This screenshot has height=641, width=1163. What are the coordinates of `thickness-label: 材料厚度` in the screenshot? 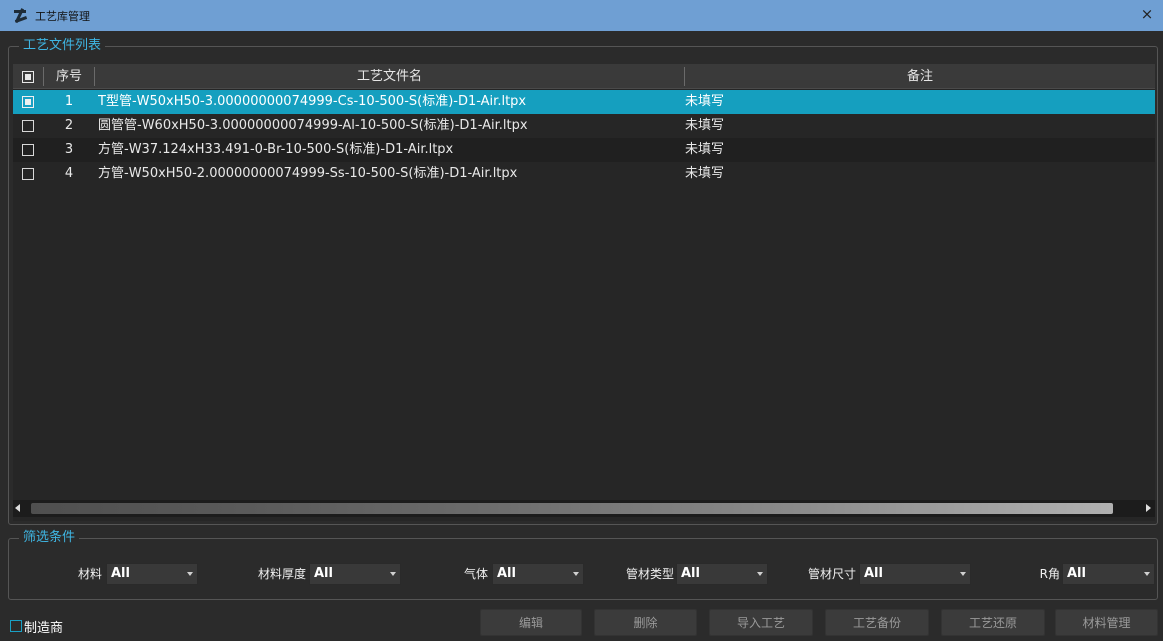 It's located at (281, 574).